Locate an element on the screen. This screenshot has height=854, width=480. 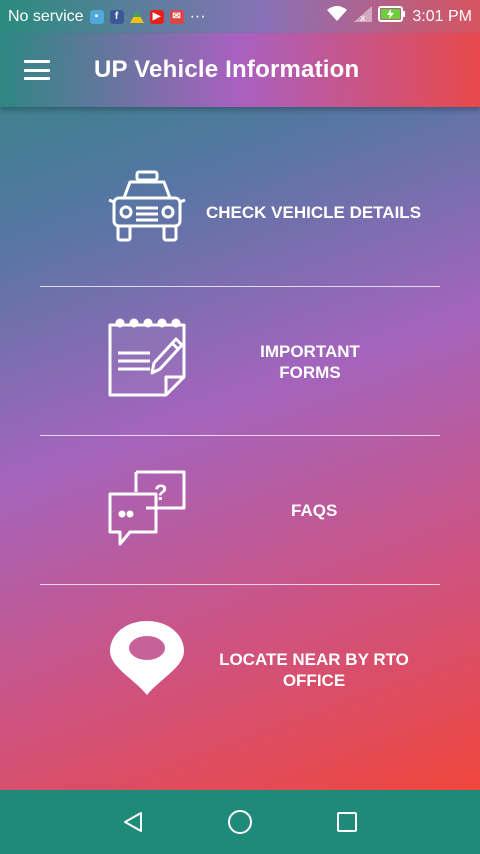
signal-icon: x is located at coordinates (363, 16).